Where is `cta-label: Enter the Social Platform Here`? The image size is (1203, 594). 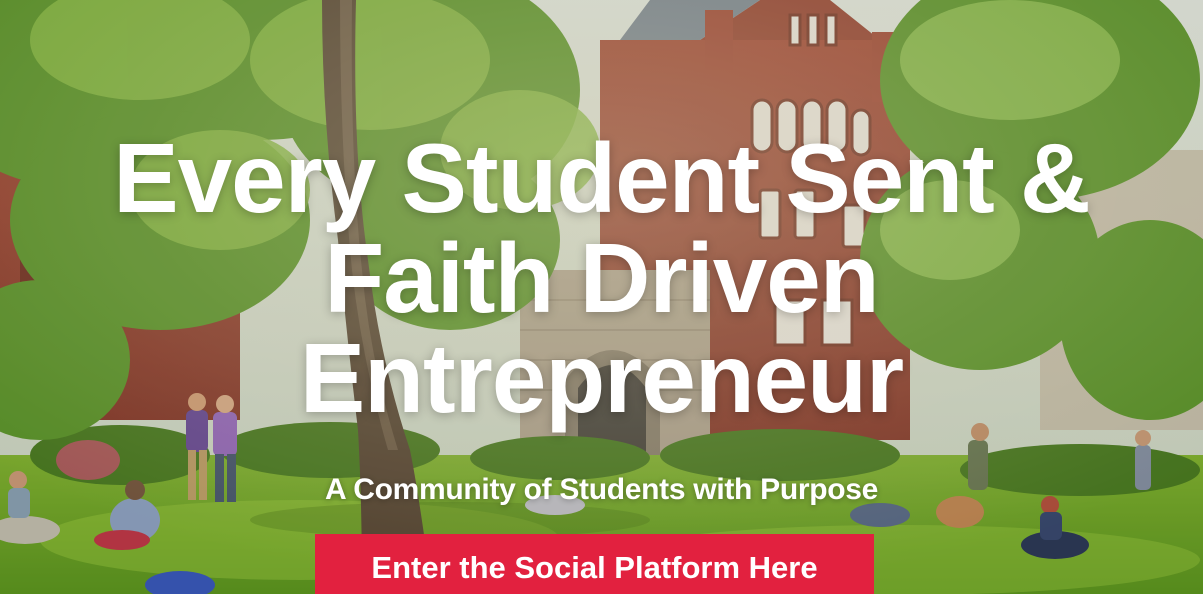 cta-label: Enter the Social Platform Here is located at coordinates (594, 567).